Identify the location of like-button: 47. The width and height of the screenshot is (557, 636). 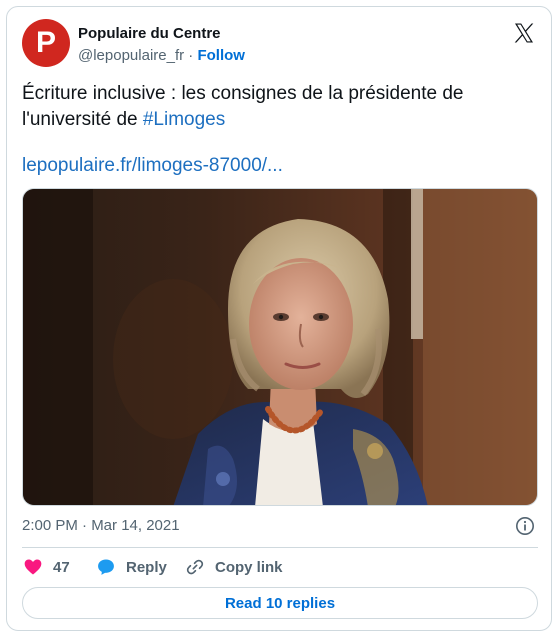
(46, 567).